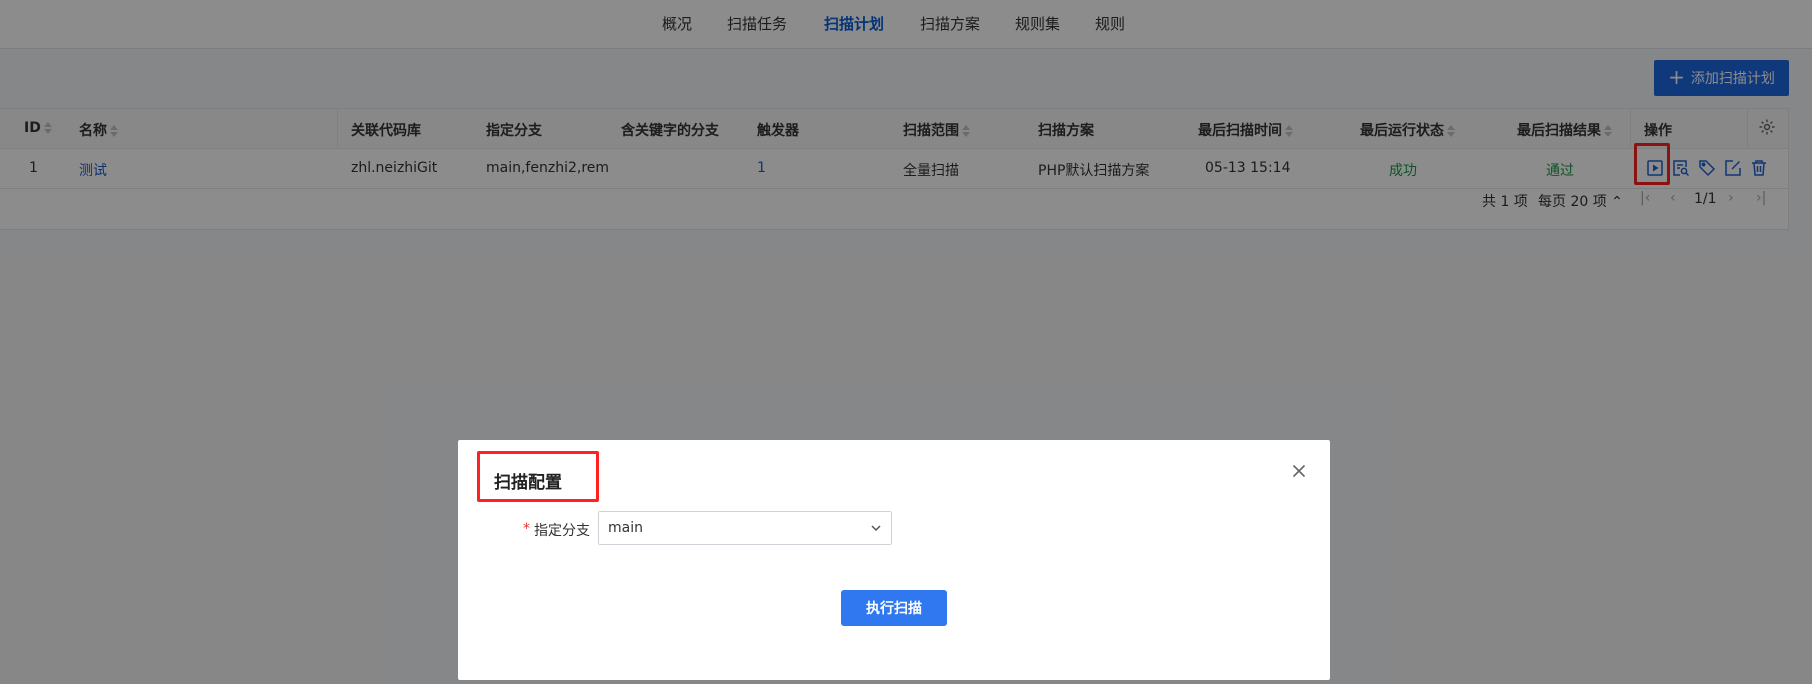 The image size is (1812, 684). I want to click on branch-select: main, so click(745, 528).